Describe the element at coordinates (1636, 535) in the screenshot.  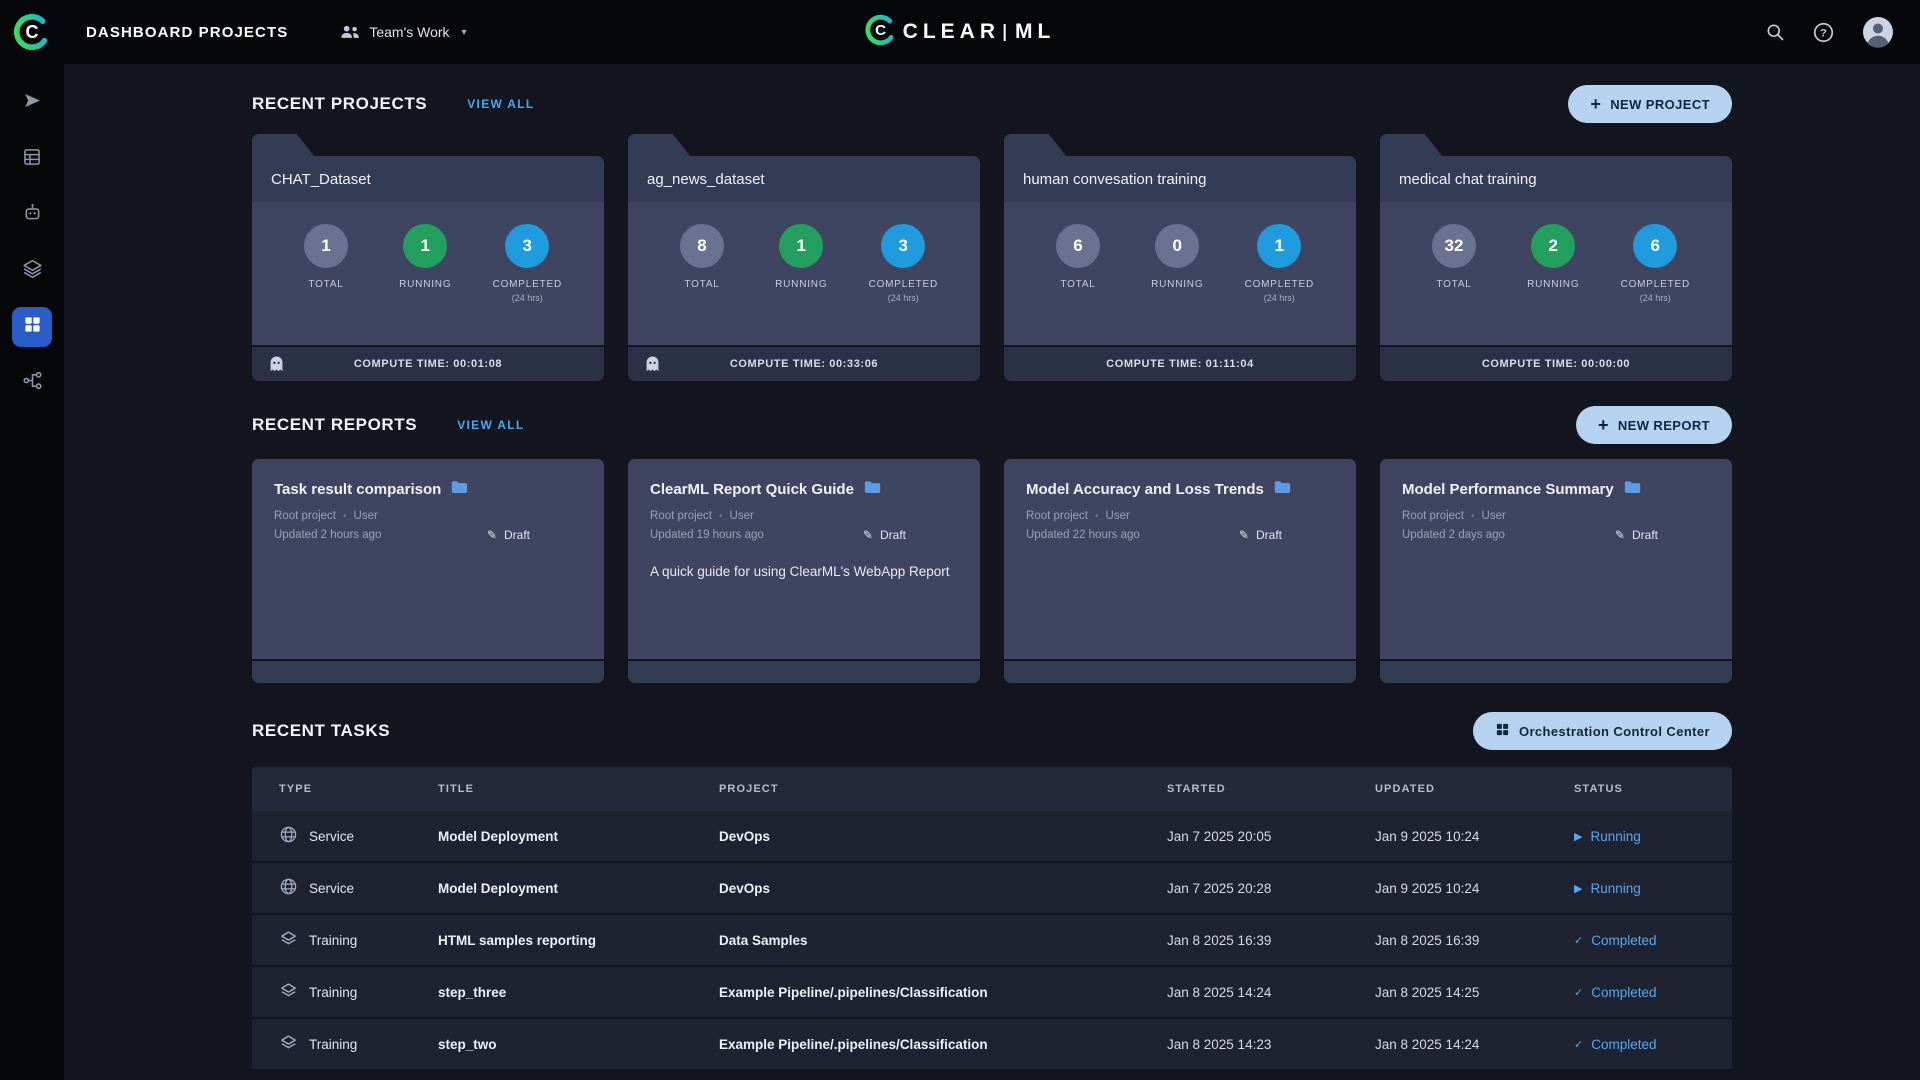
I see `draft-badge: ✎ Draft` at that location.